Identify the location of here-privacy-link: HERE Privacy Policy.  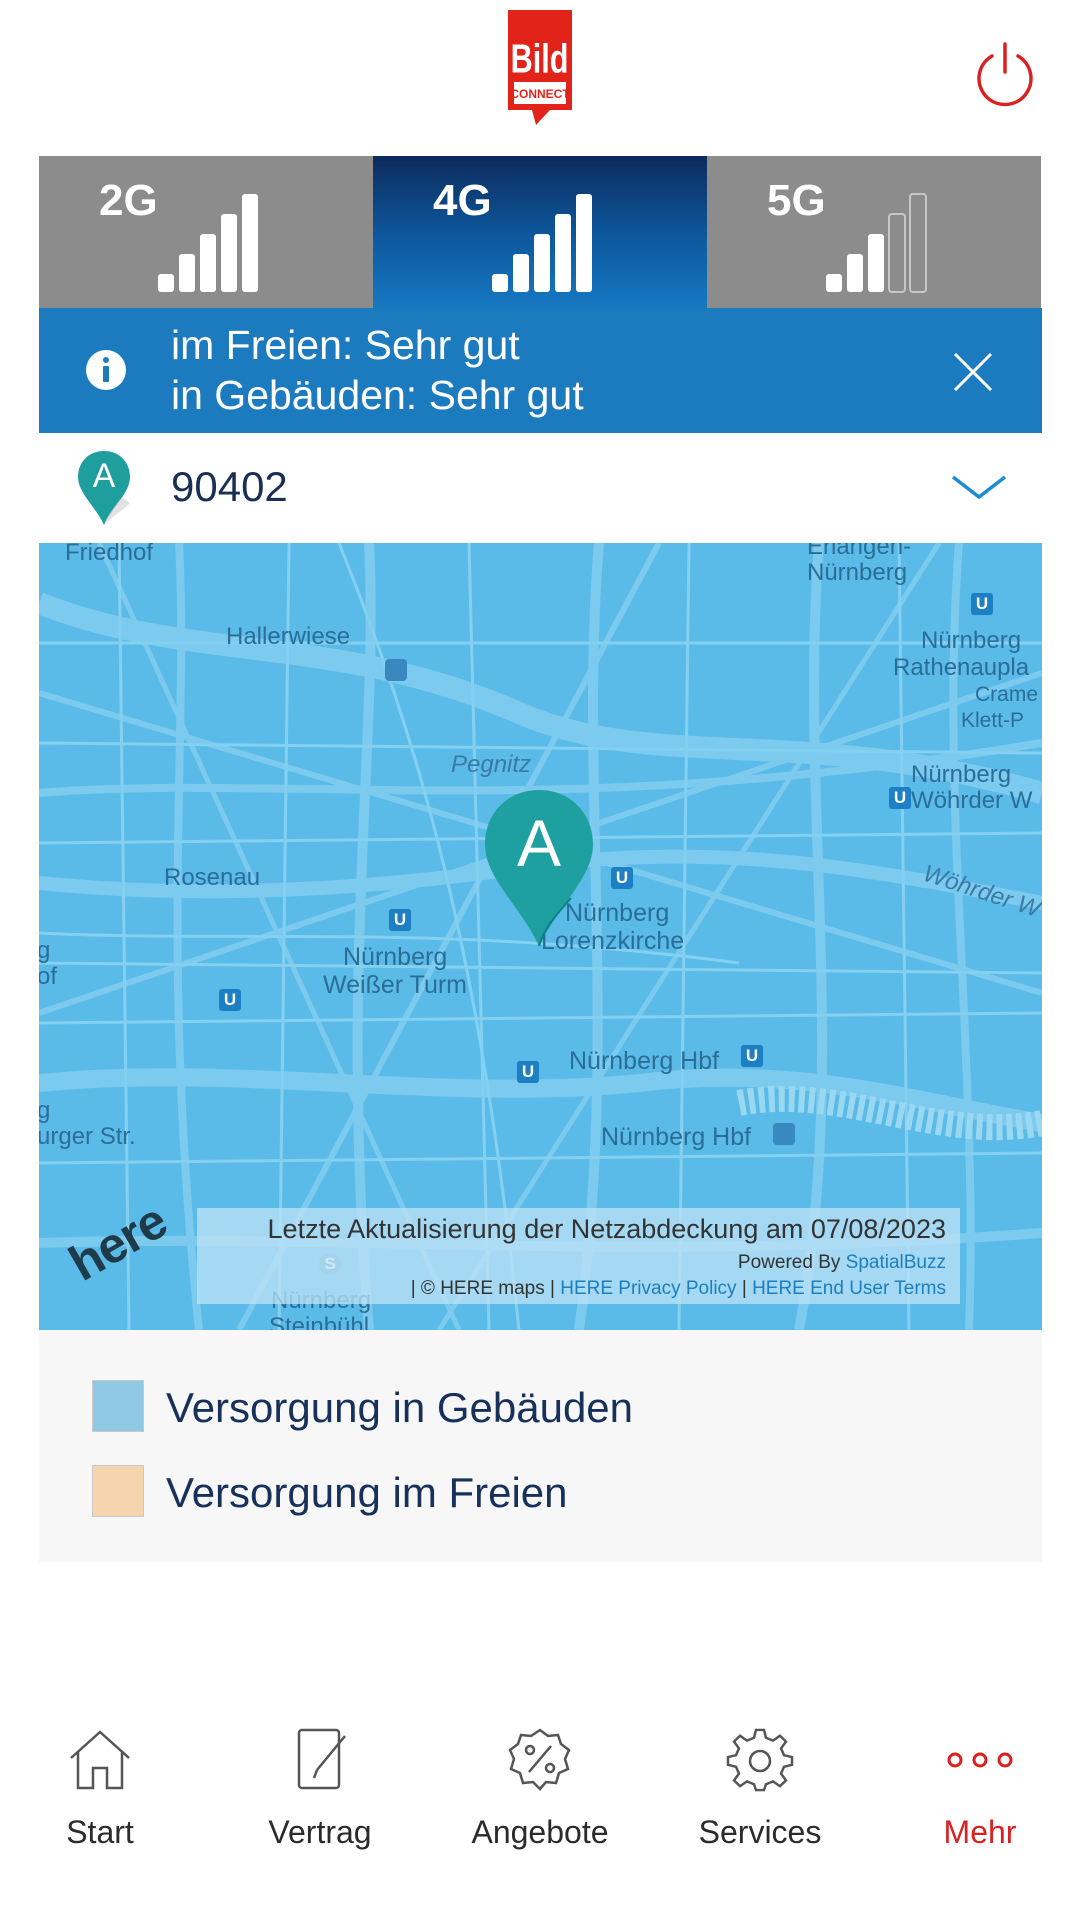
(648, 1288).